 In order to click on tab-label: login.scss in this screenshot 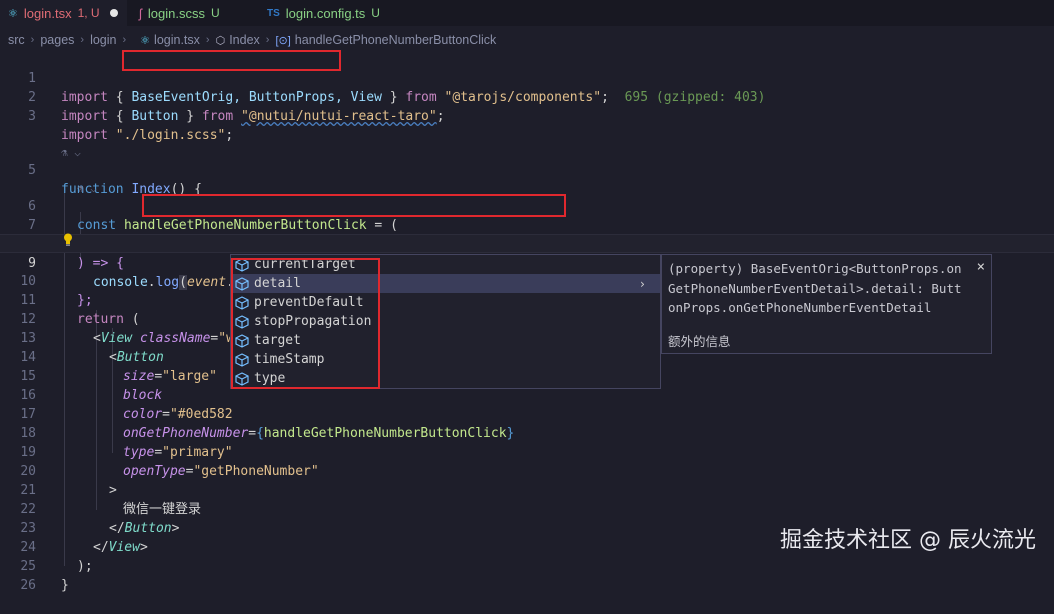, I will do `click(176, 13)`.